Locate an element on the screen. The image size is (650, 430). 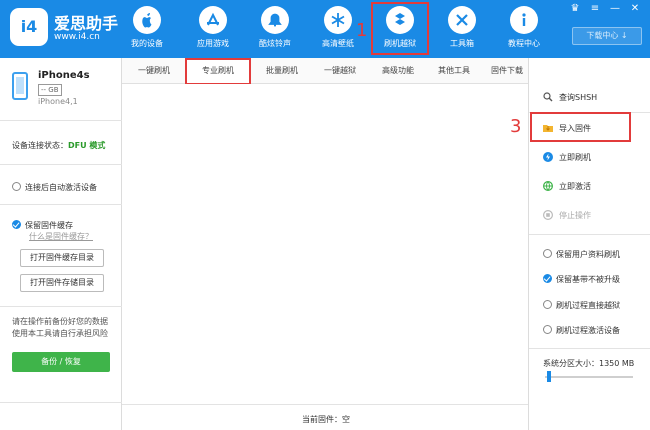
tab-bar: 一键刷机 专业刷机 批量刷机 一键越狱 高级功能 其他工具 固件下载 is located at coordinates (325, 71).